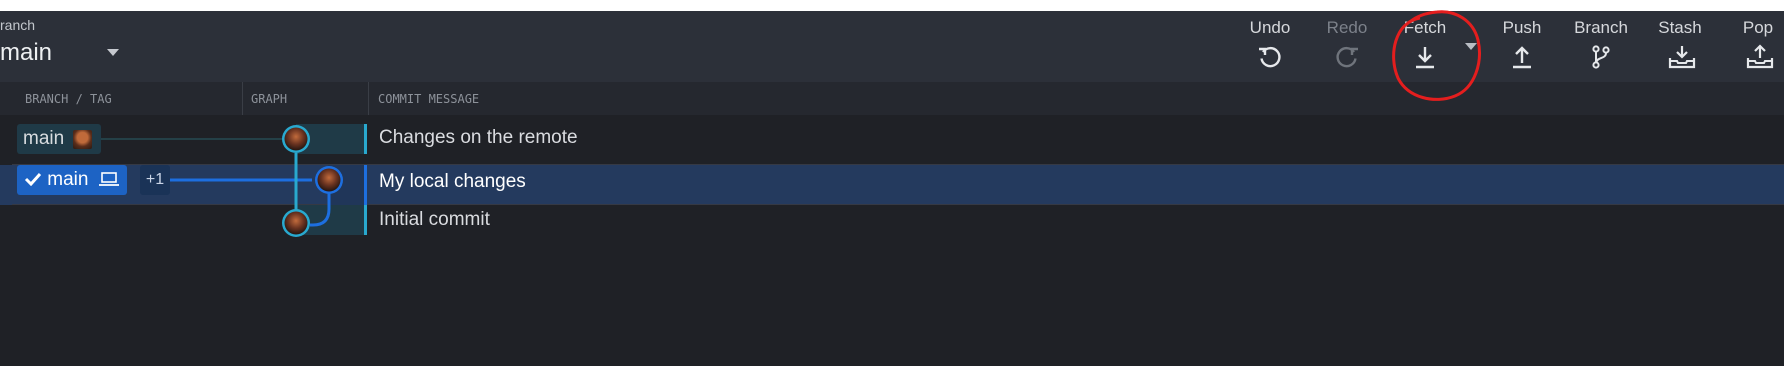 This screenshot has height=366, width=1784. I want to click on commit-message: Initial commit, so click(434, 220).